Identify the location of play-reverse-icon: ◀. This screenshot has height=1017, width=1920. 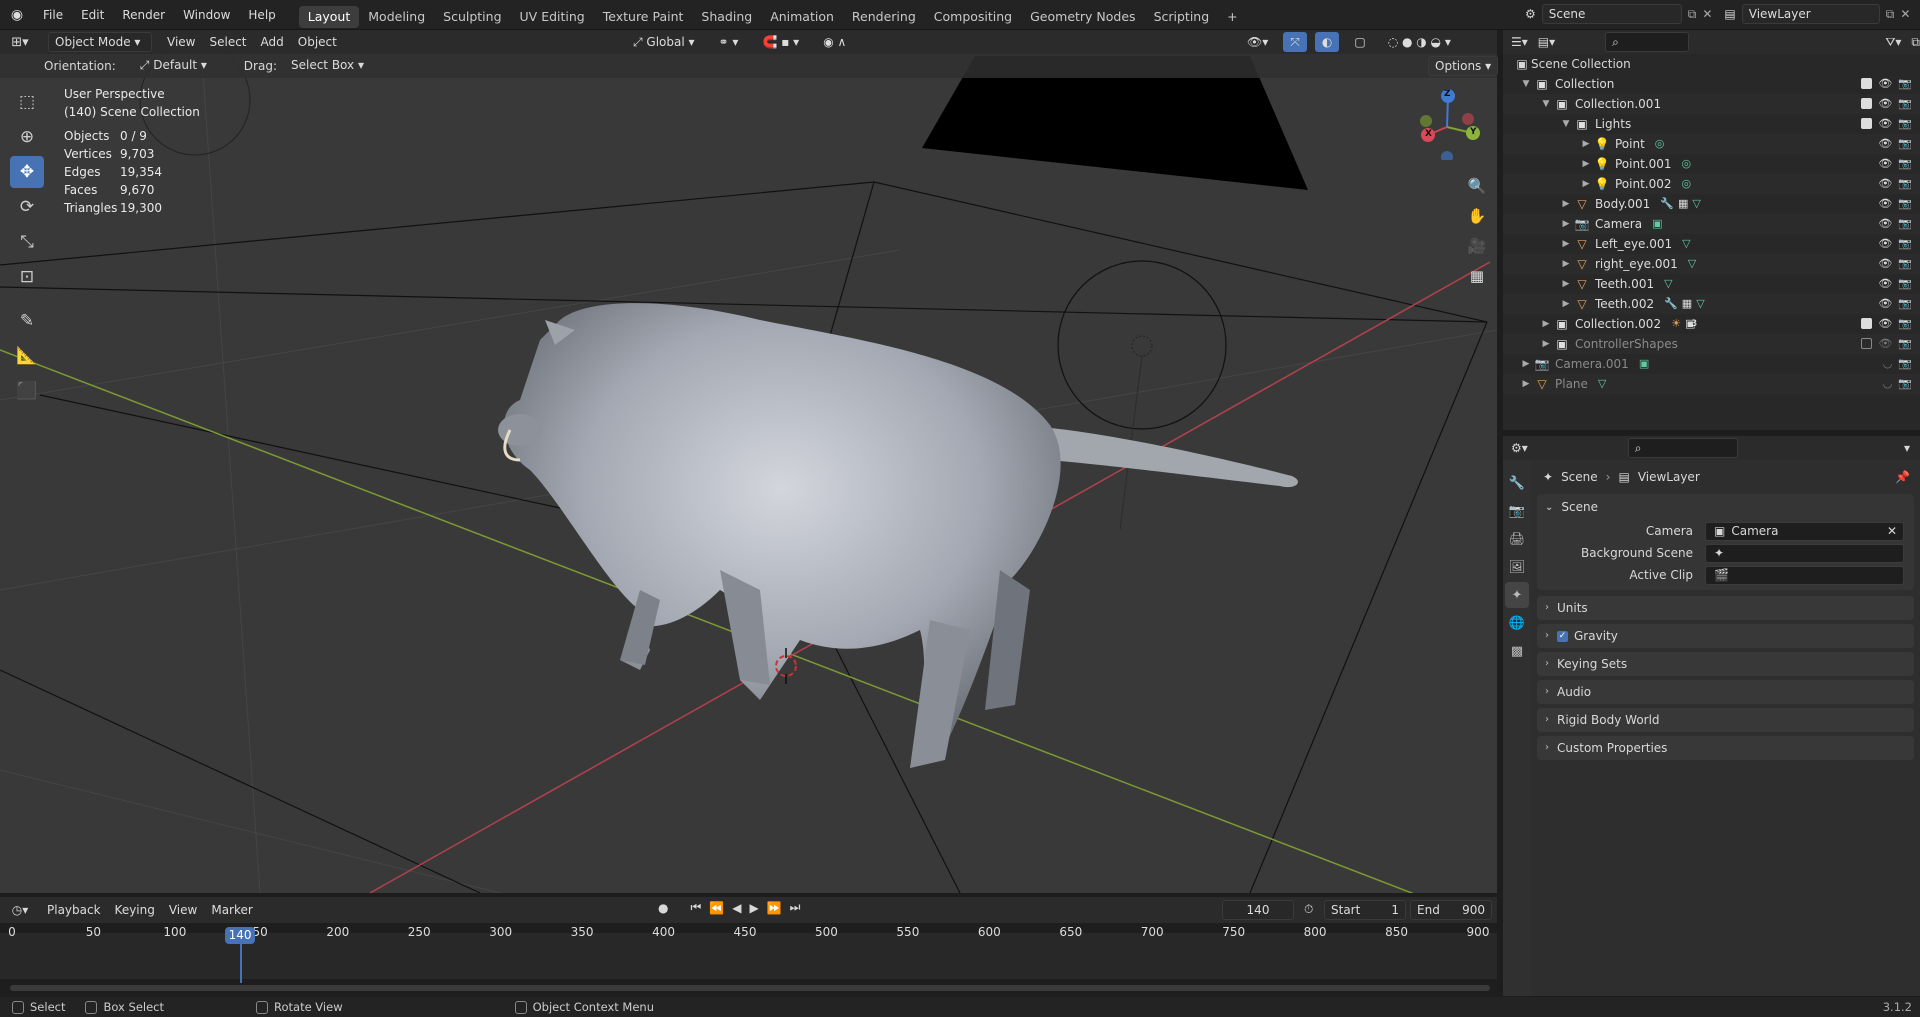
(736, 908).